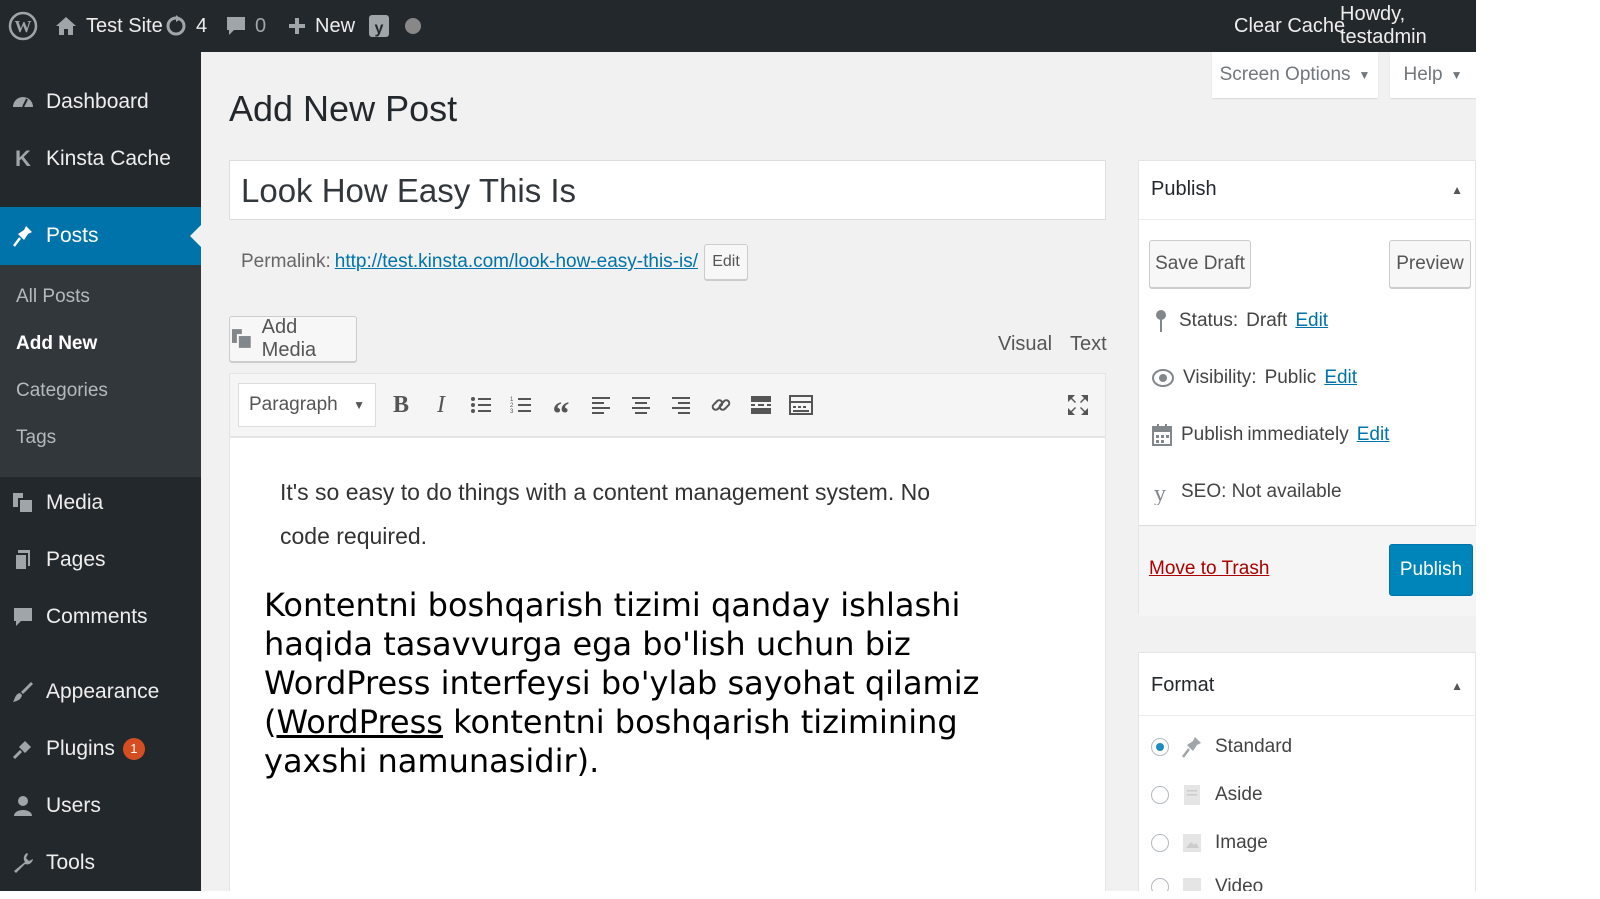 This screenshot has height=899, width=1600. I want to click on sidebar-item-dashboard: Dashboard, so click(100, 102).